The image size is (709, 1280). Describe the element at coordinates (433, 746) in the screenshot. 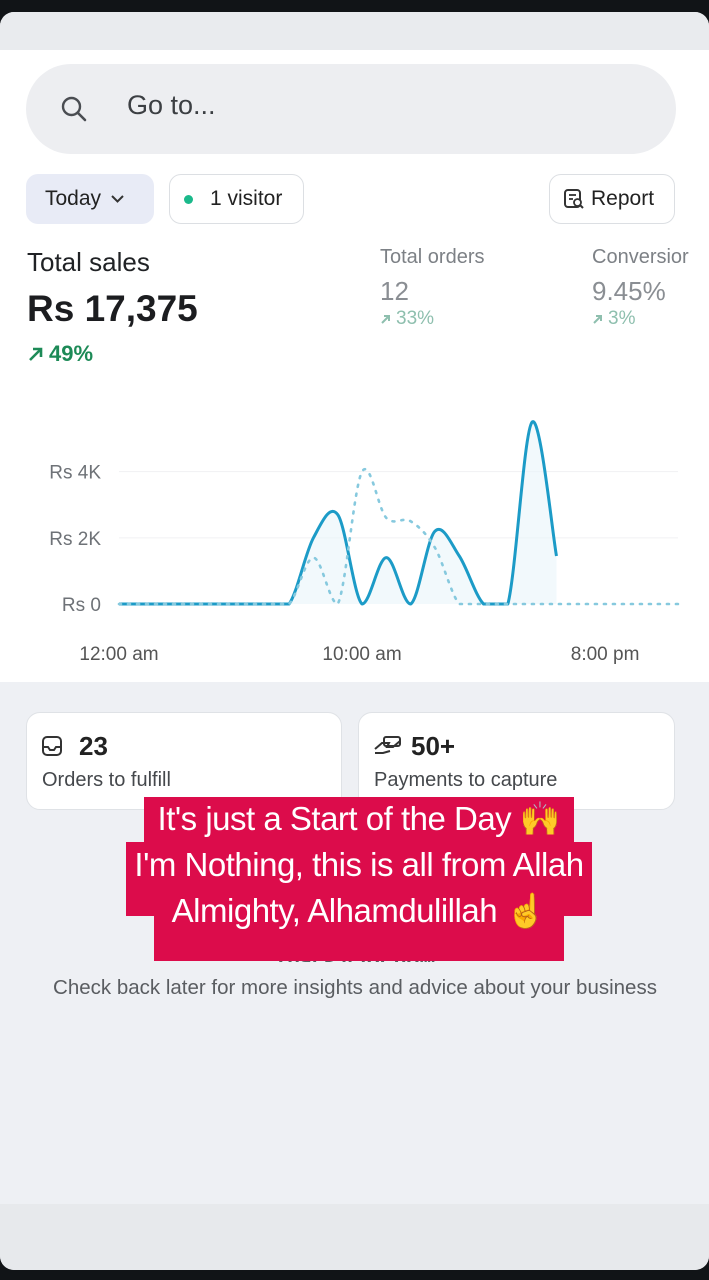

I see `payments-to-capture-count: 50+` at that location.